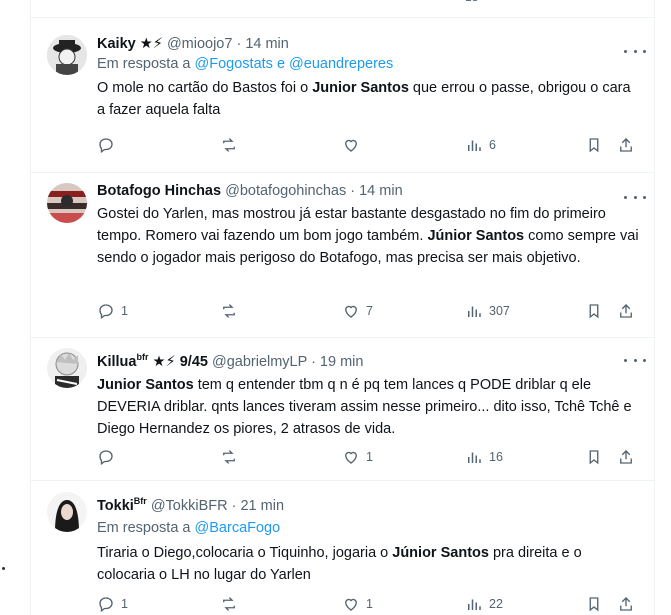  What do you see at coordinates (440, 552) in the screenshot?
I see `text-highlight: Júnior Santos` at bounding box center [440, 552].